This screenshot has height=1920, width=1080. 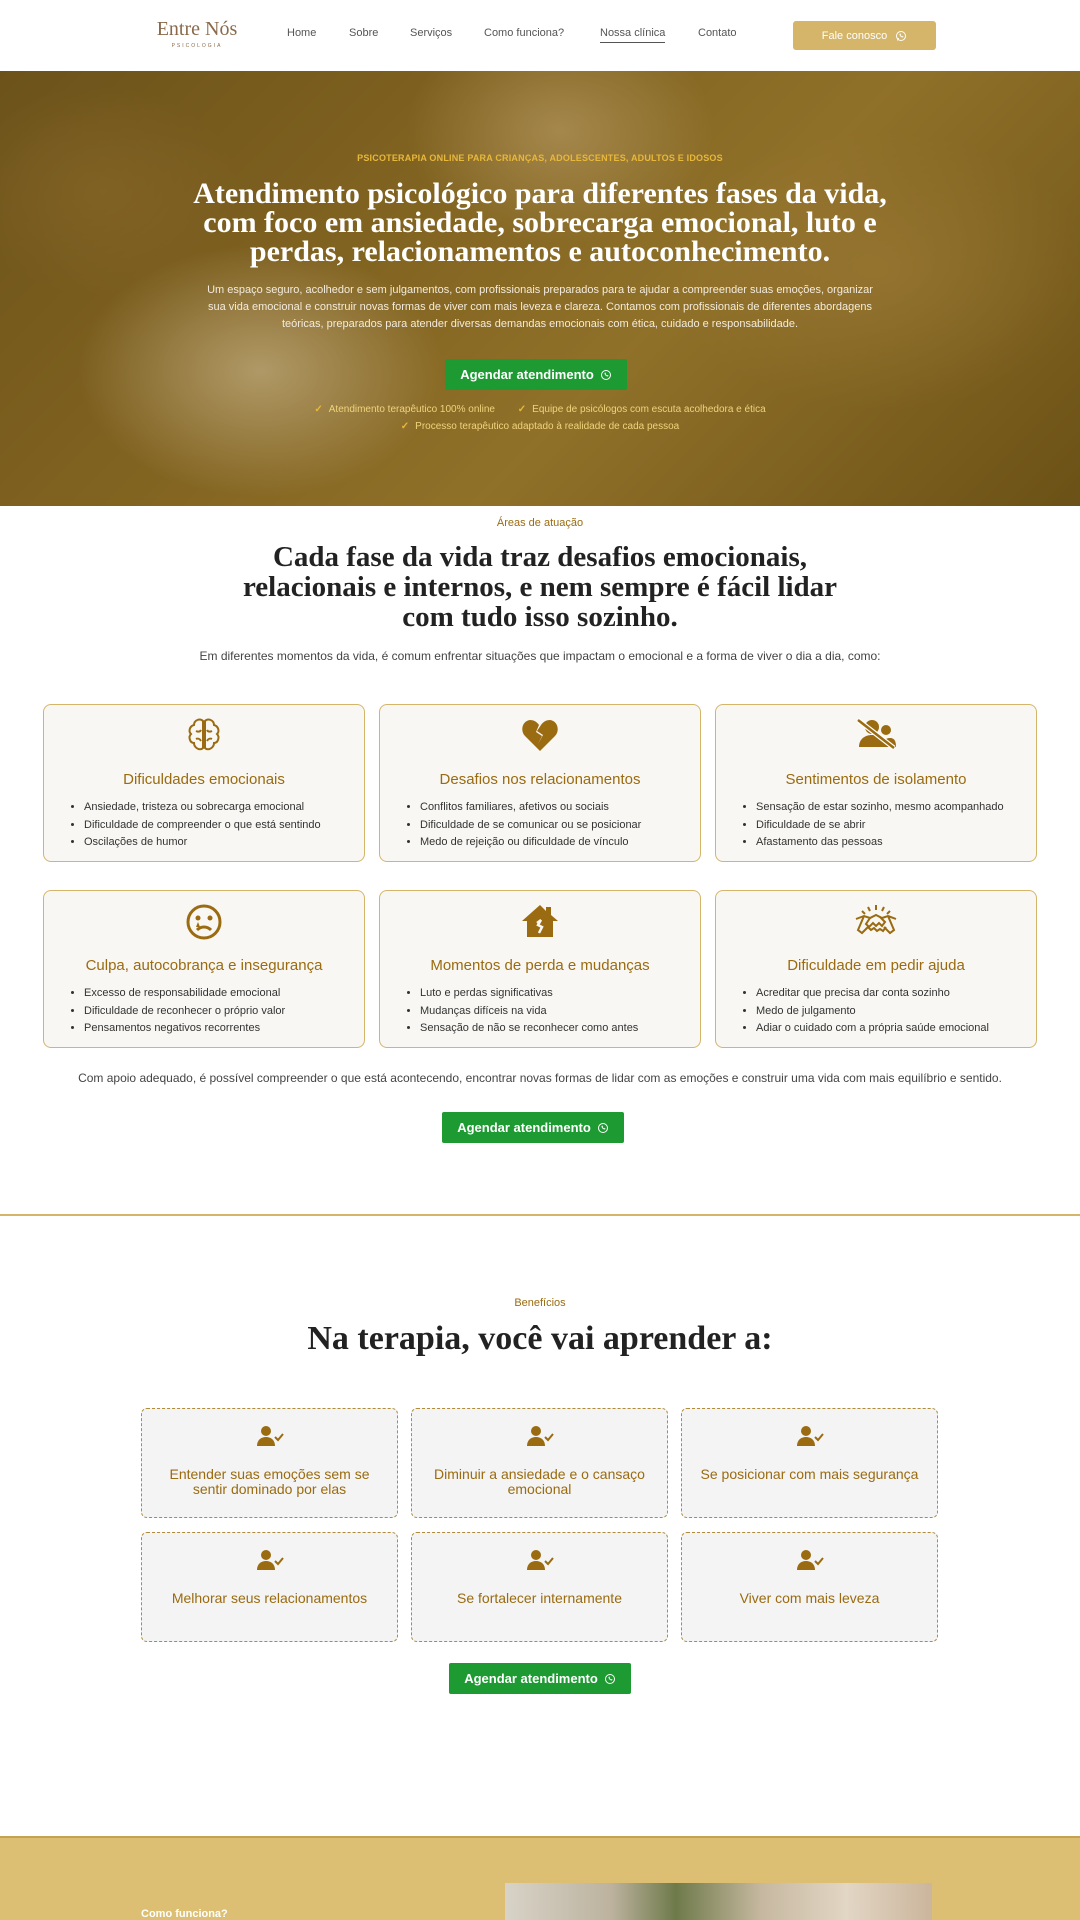 What do you see at coordinates (204, 965) in the screenshot?
I see `area-card-title: Culpa, autocobrança e insegurança` at bounding box center [204, 965].